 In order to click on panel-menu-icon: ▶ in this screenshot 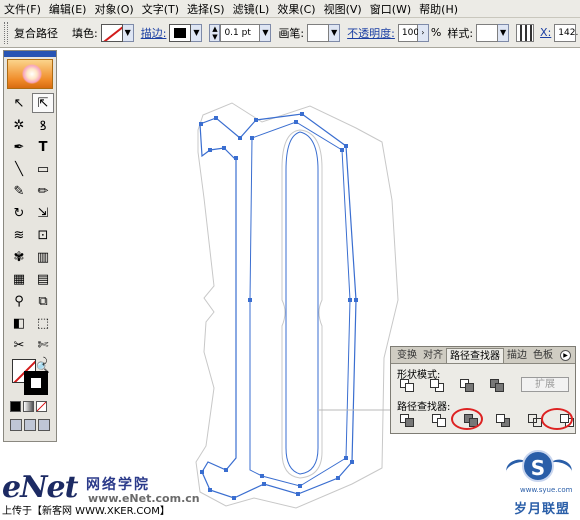, I will do `click(565, 355)`.